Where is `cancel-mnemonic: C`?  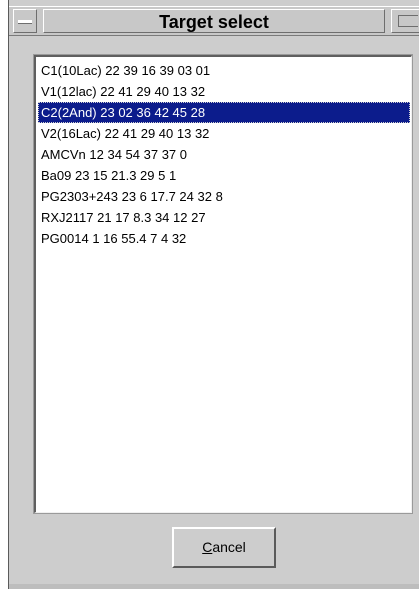
cancel-mnemonic: C is located at coordinates (207, 547).